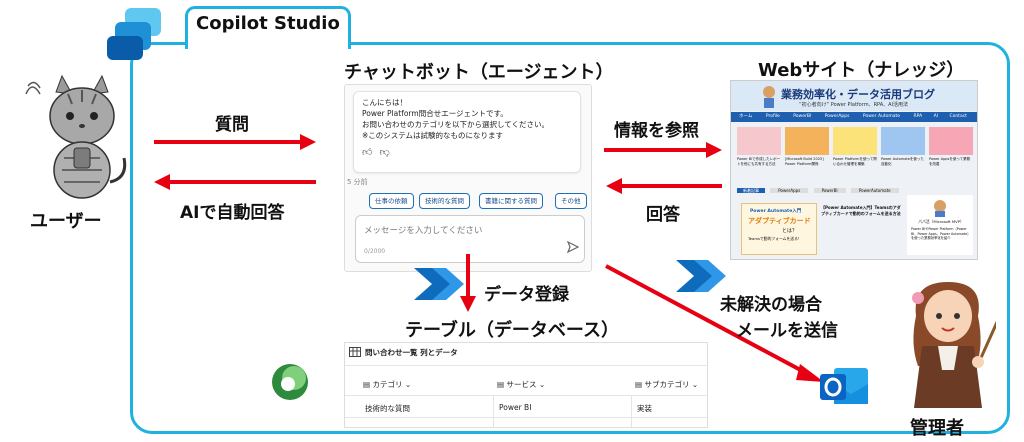 The image size is (1024, 442). What do you see at coordinates (375, 251) in the screenshot?
I see `char-count: 0/2000` at bounding box center [375, 251].